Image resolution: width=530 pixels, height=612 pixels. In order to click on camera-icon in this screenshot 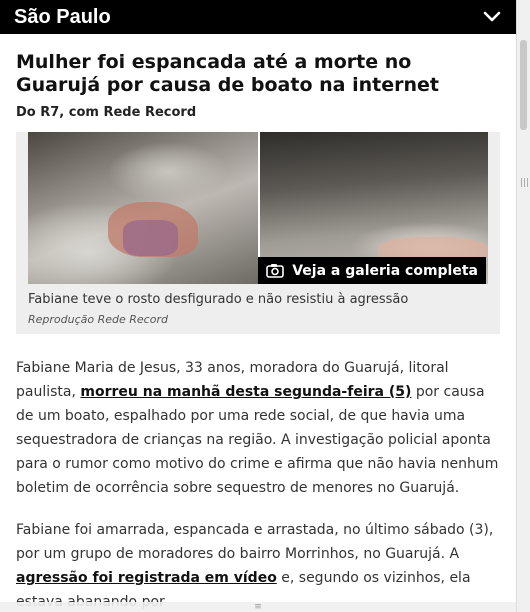, I will do `click(275, 270)`.